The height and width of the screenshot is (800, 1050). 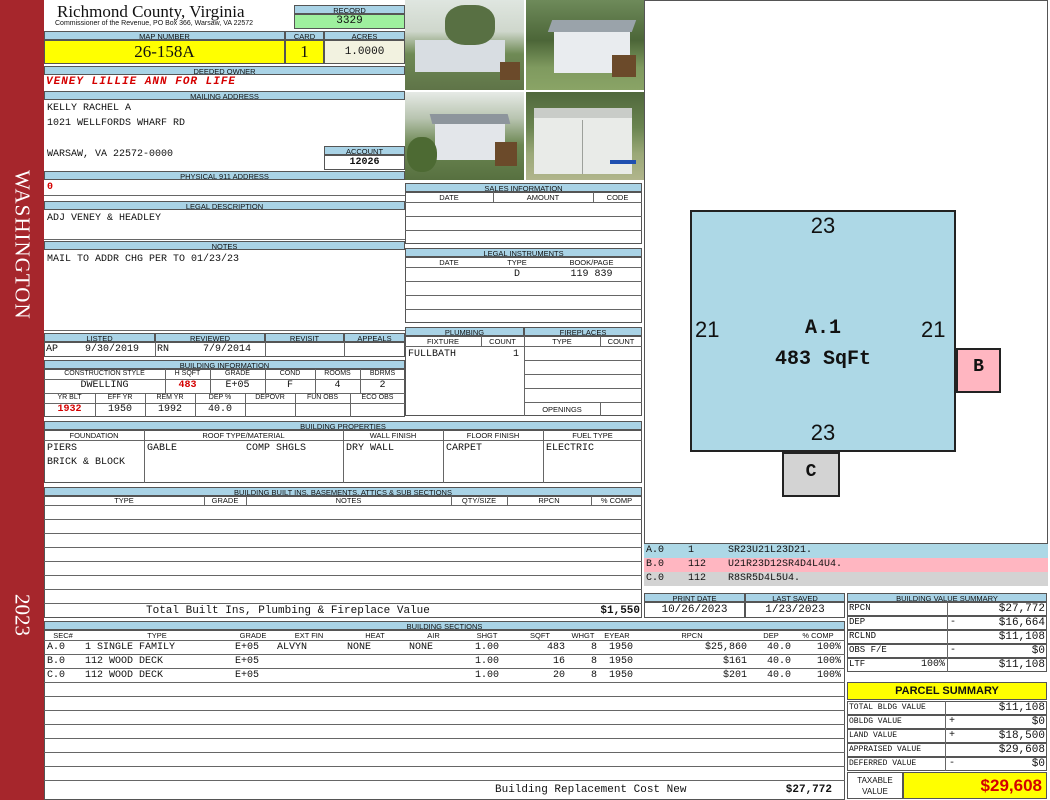 I want to click on legal-description-header: LEGAL DESCRIPTION, so click(x=224, y=205).